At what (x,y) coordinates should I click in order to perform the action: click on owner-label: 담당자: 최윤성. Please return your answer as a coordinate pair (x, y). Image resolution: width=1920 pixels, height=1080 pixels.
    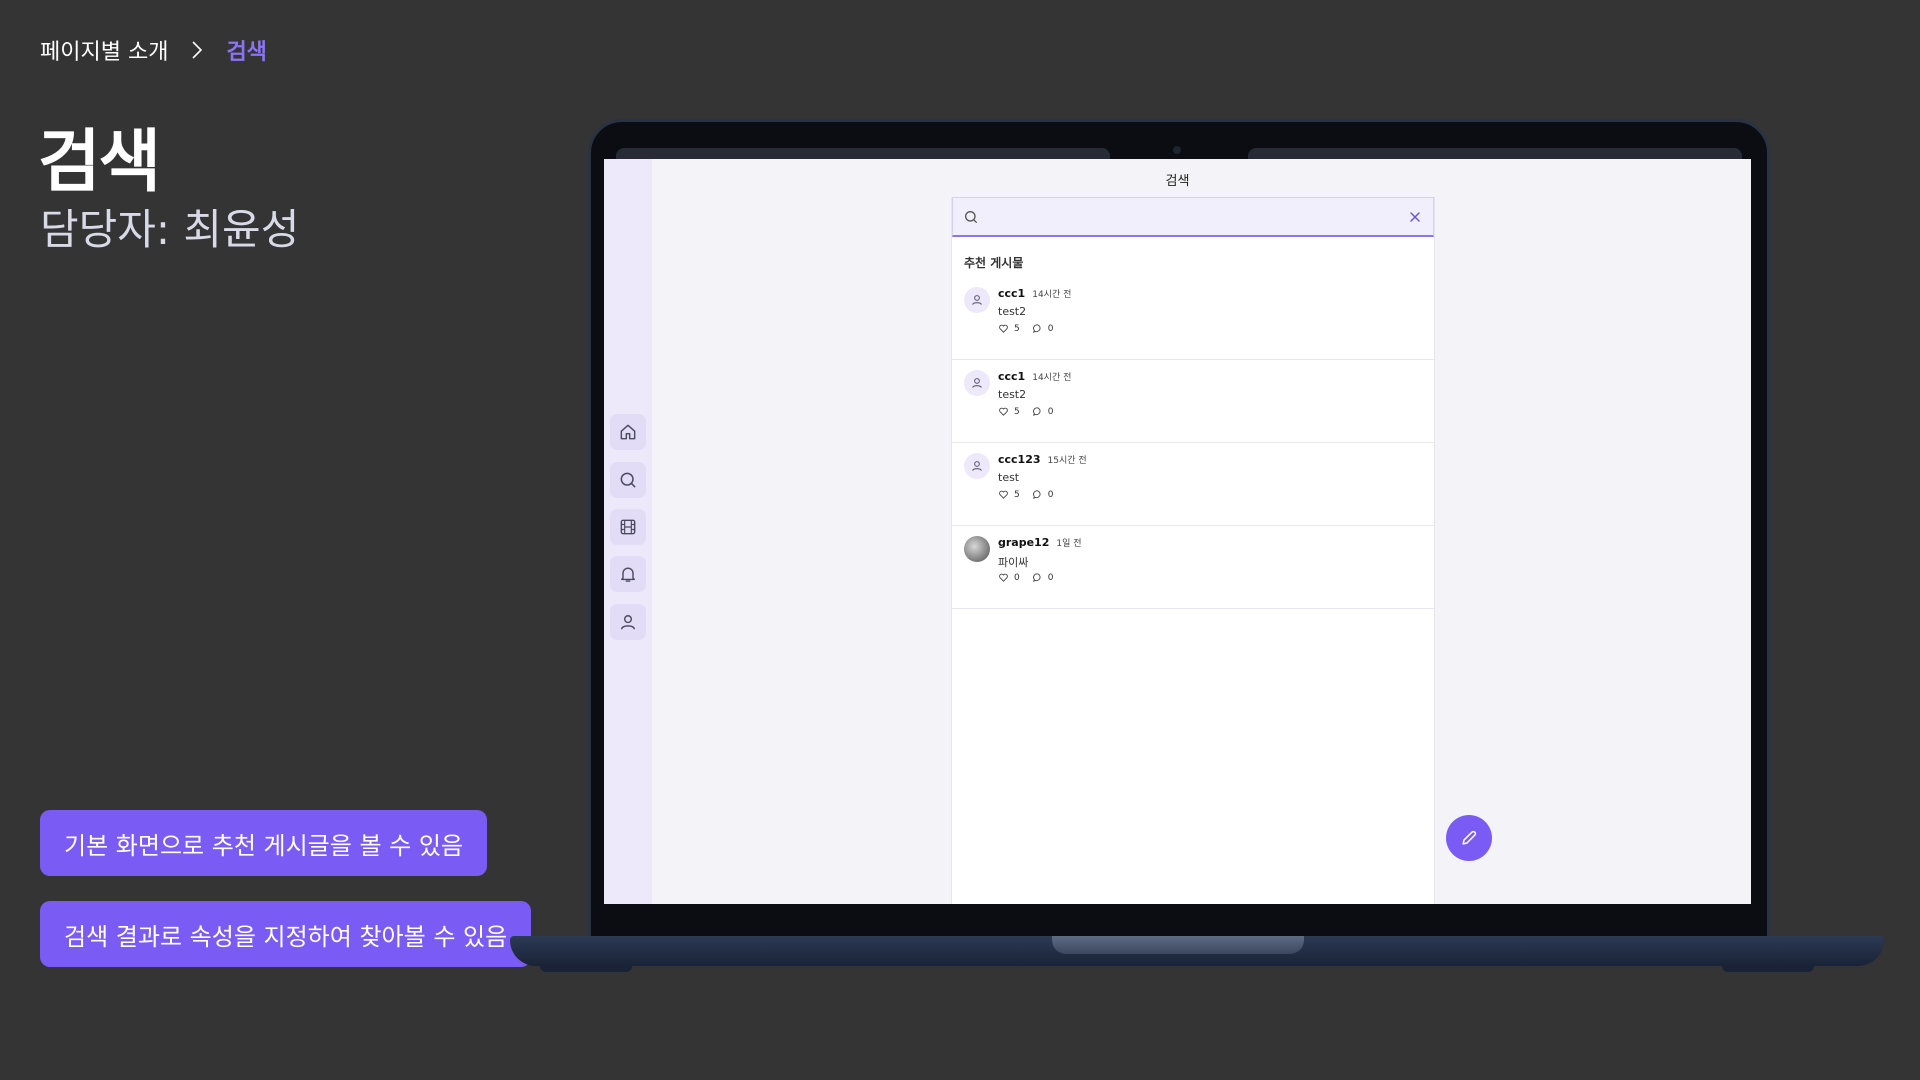
    Looking at the image, I should click on (170, 229).